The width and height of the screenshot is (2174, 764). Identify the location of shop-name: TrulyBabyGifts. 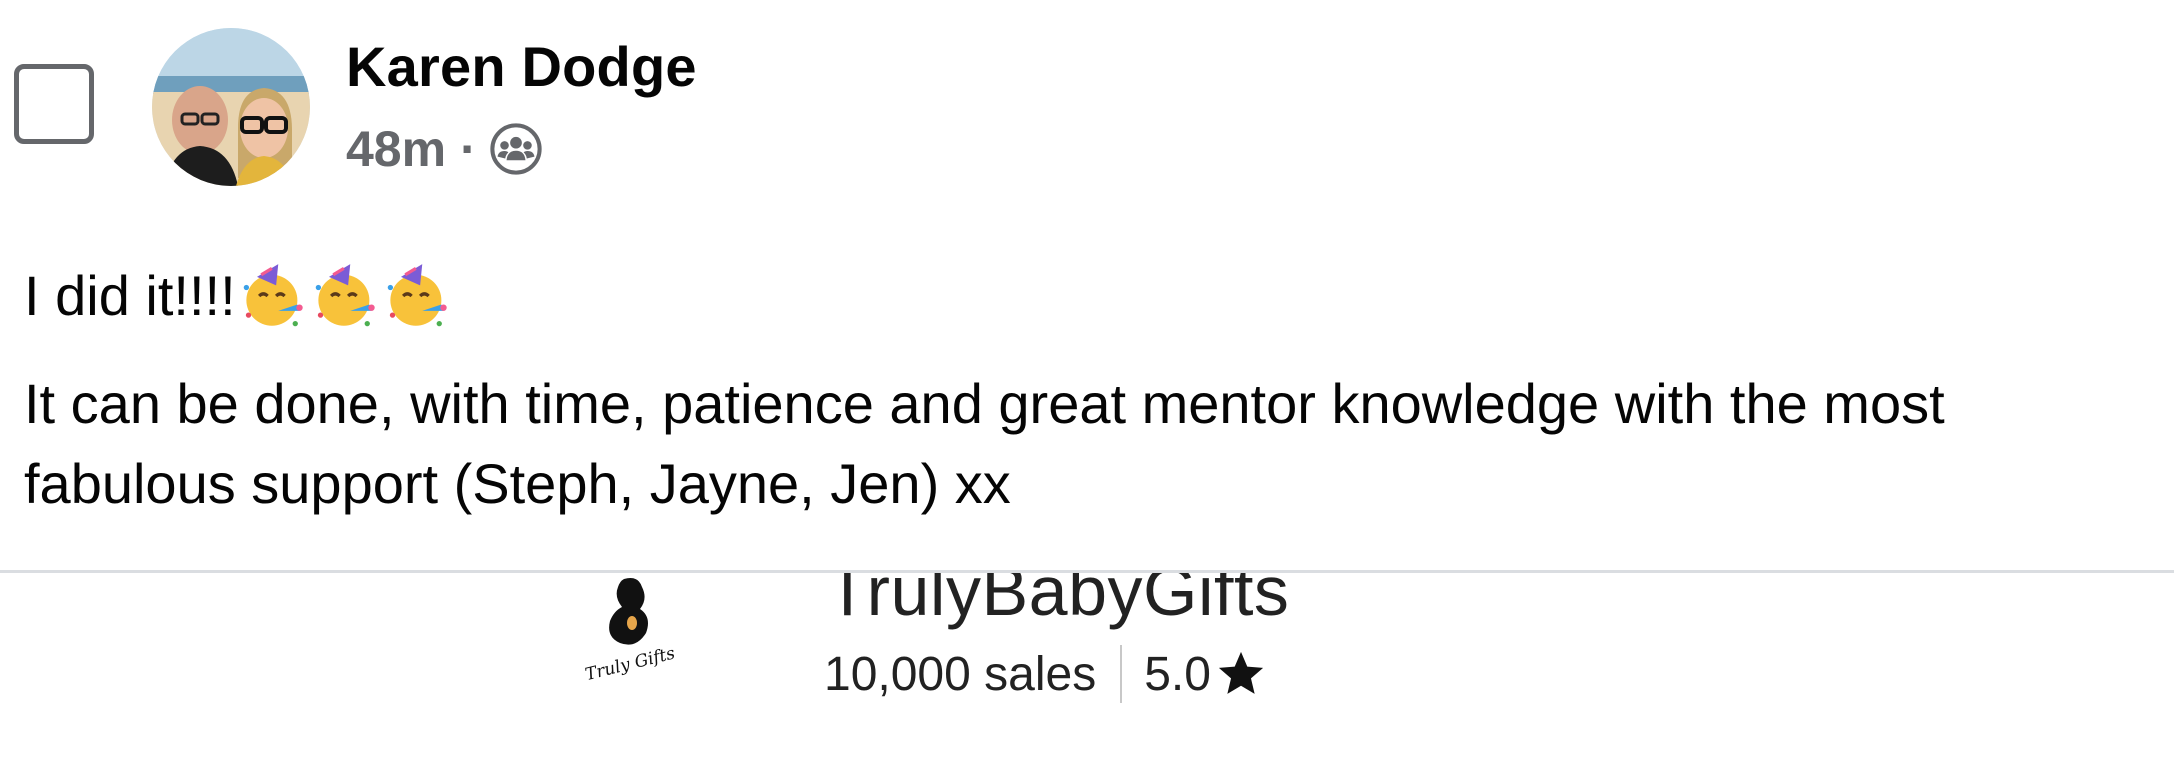
(1057, 602).